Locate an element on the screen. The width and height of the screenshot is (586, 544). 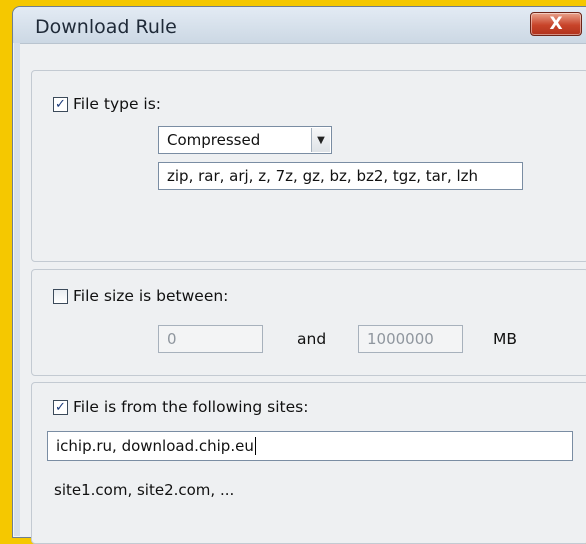
close-button: X is located at coordinates (556, 24).